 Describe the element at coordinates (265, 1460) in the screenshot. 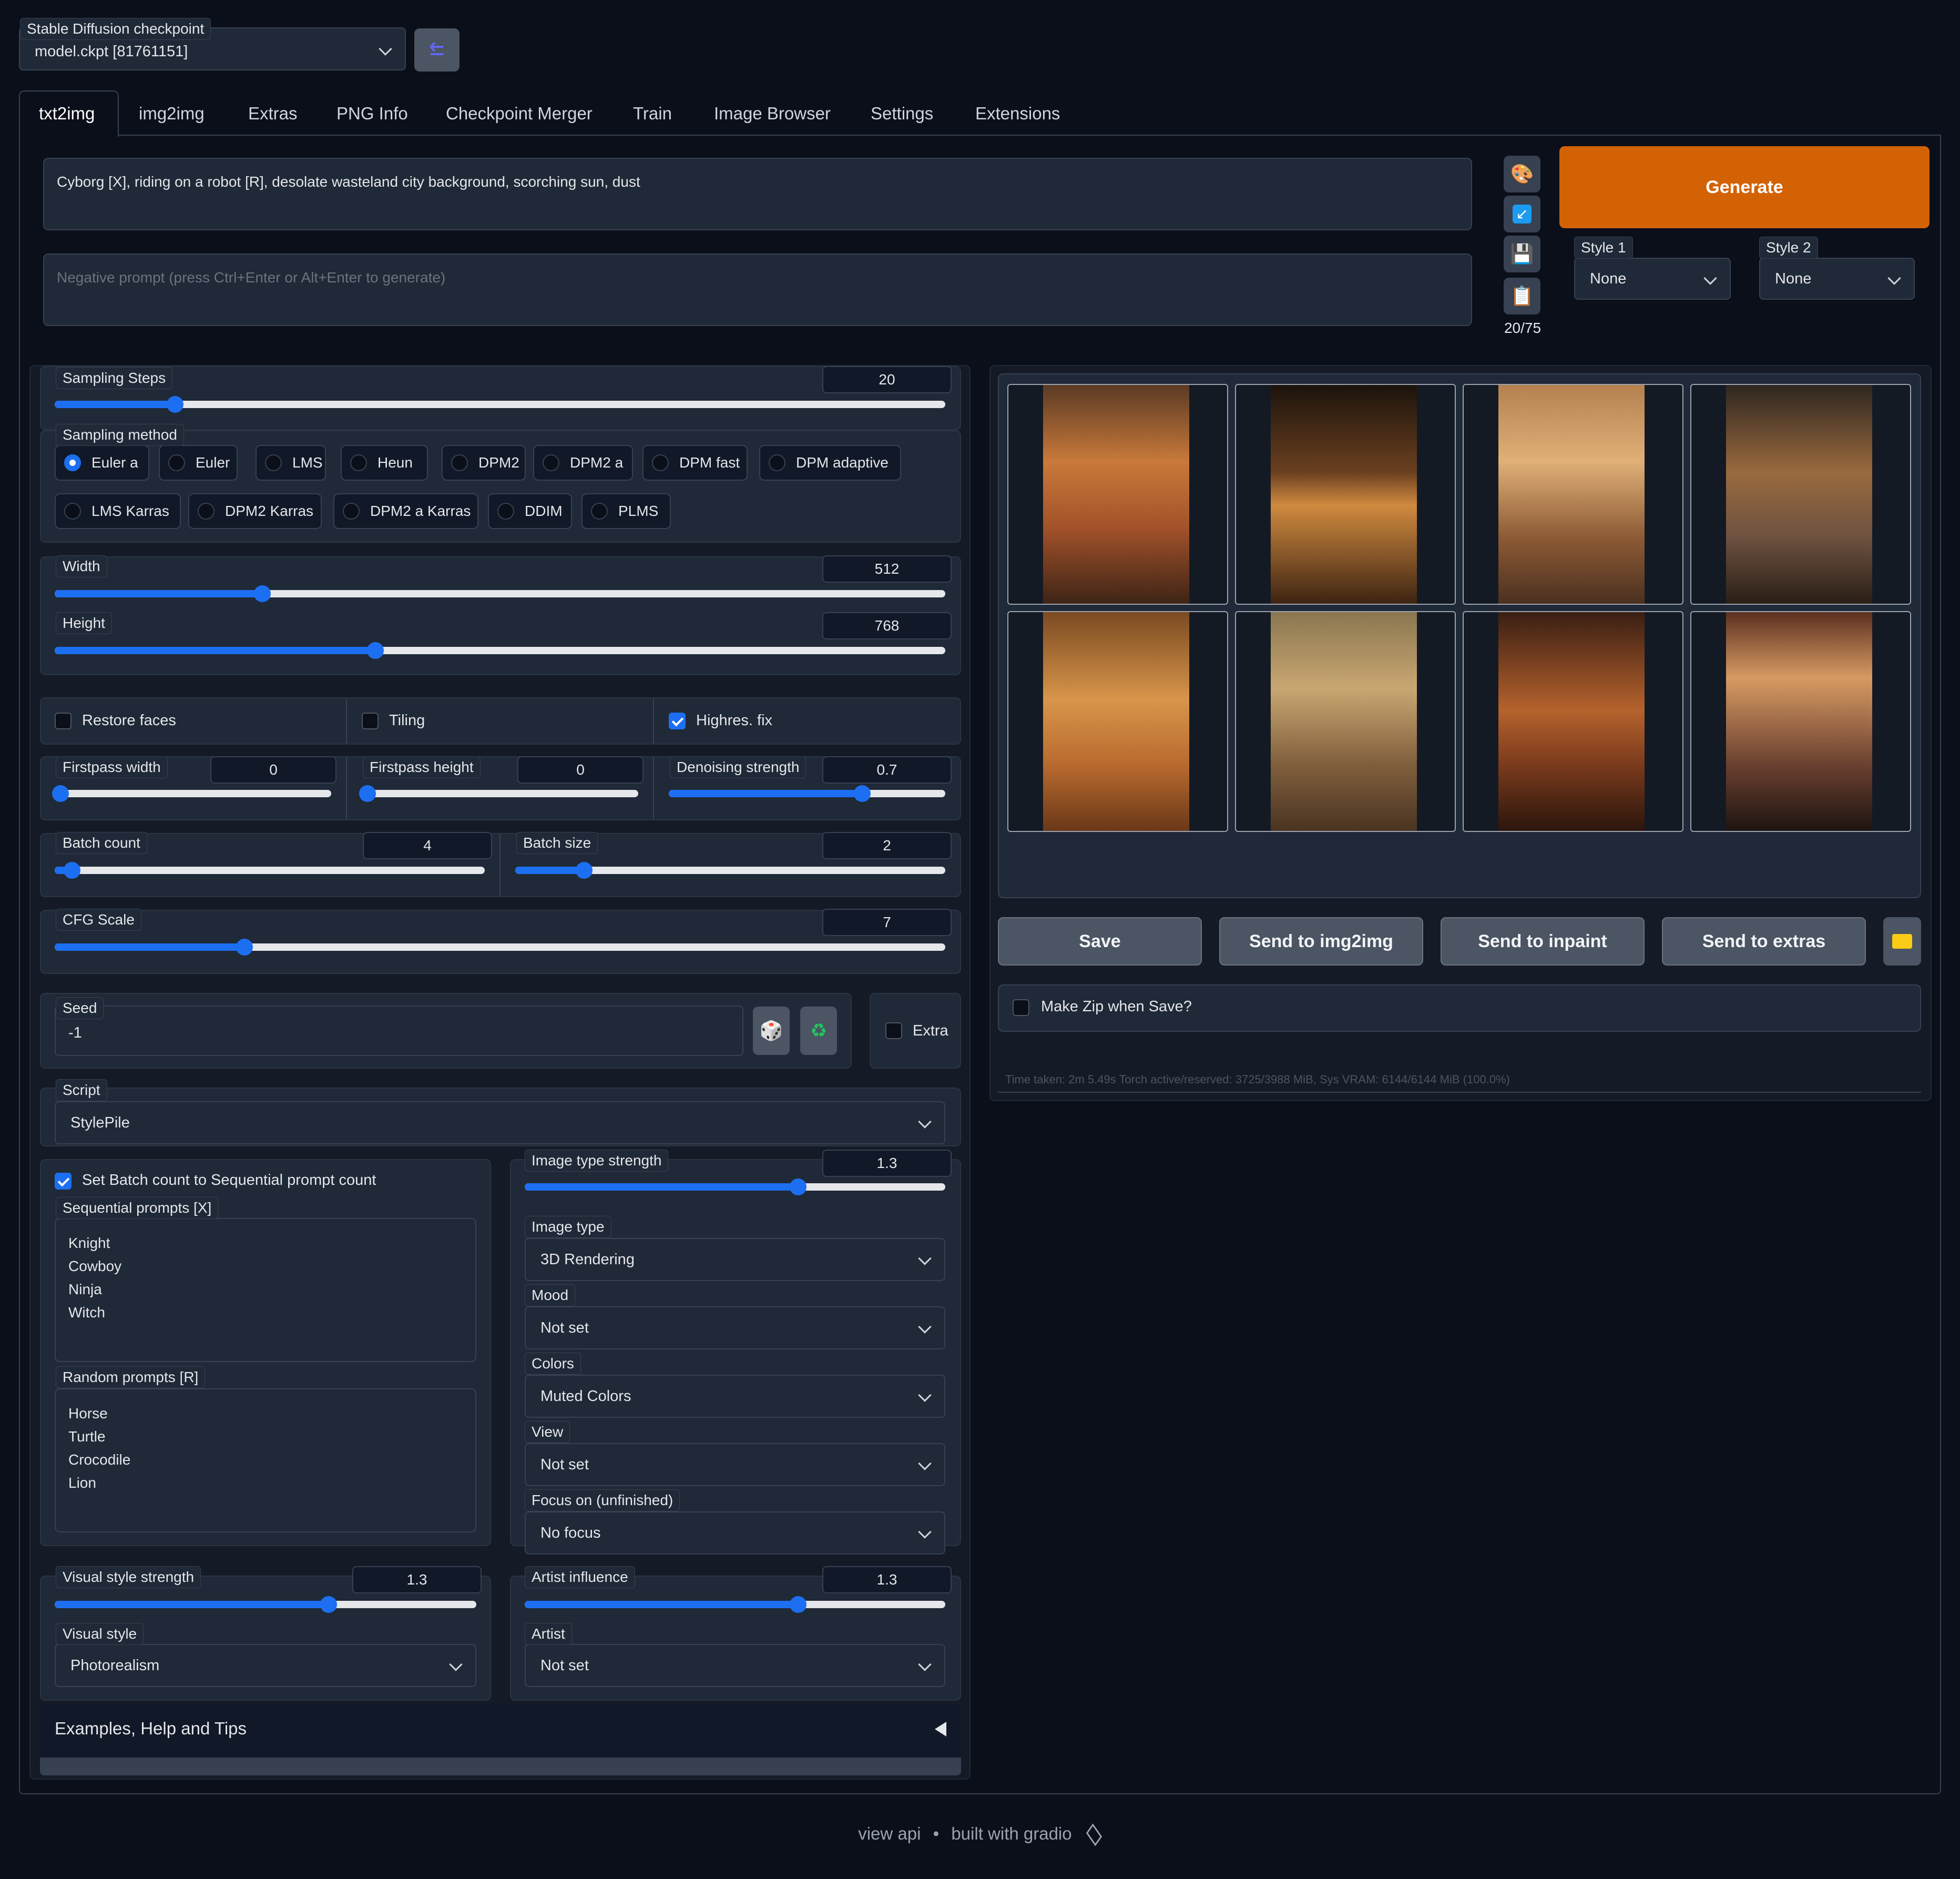

I see `random-prompts-input: Horse Turtle Crocodile Lion` at that location.